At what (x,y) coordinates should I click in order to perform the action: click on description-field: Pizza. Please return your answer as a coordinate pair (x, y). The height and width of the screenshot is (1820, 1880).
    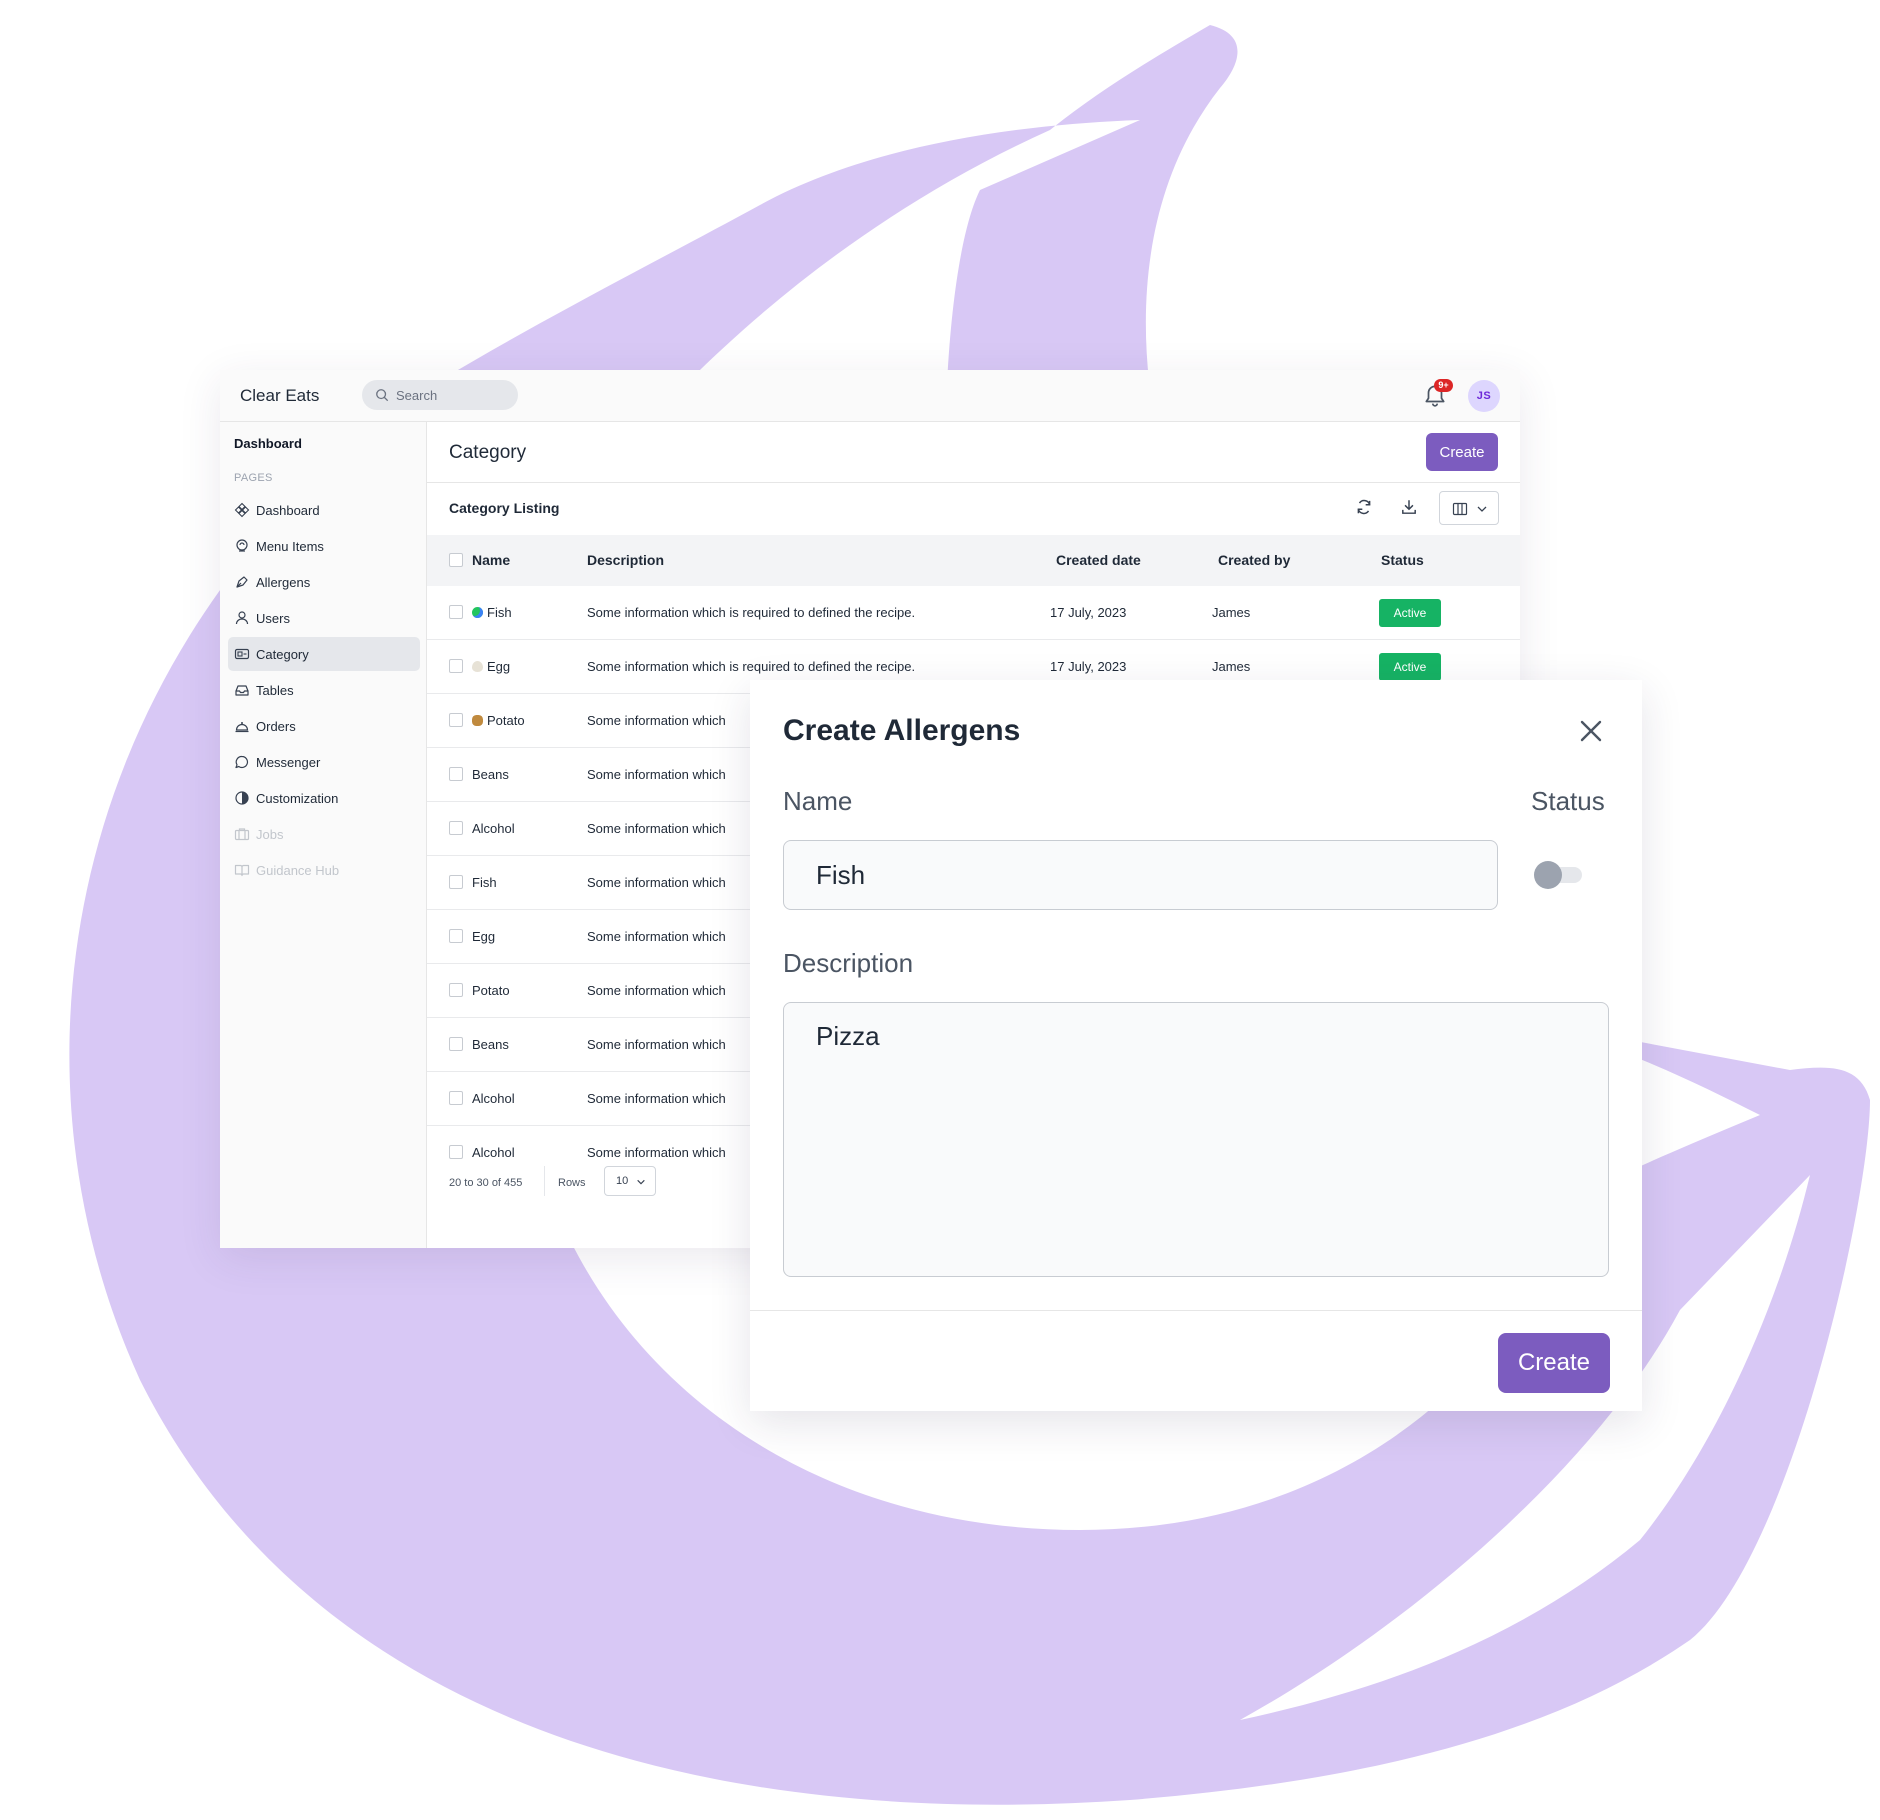
    Looking at the image, I should click on (1196, 1139).